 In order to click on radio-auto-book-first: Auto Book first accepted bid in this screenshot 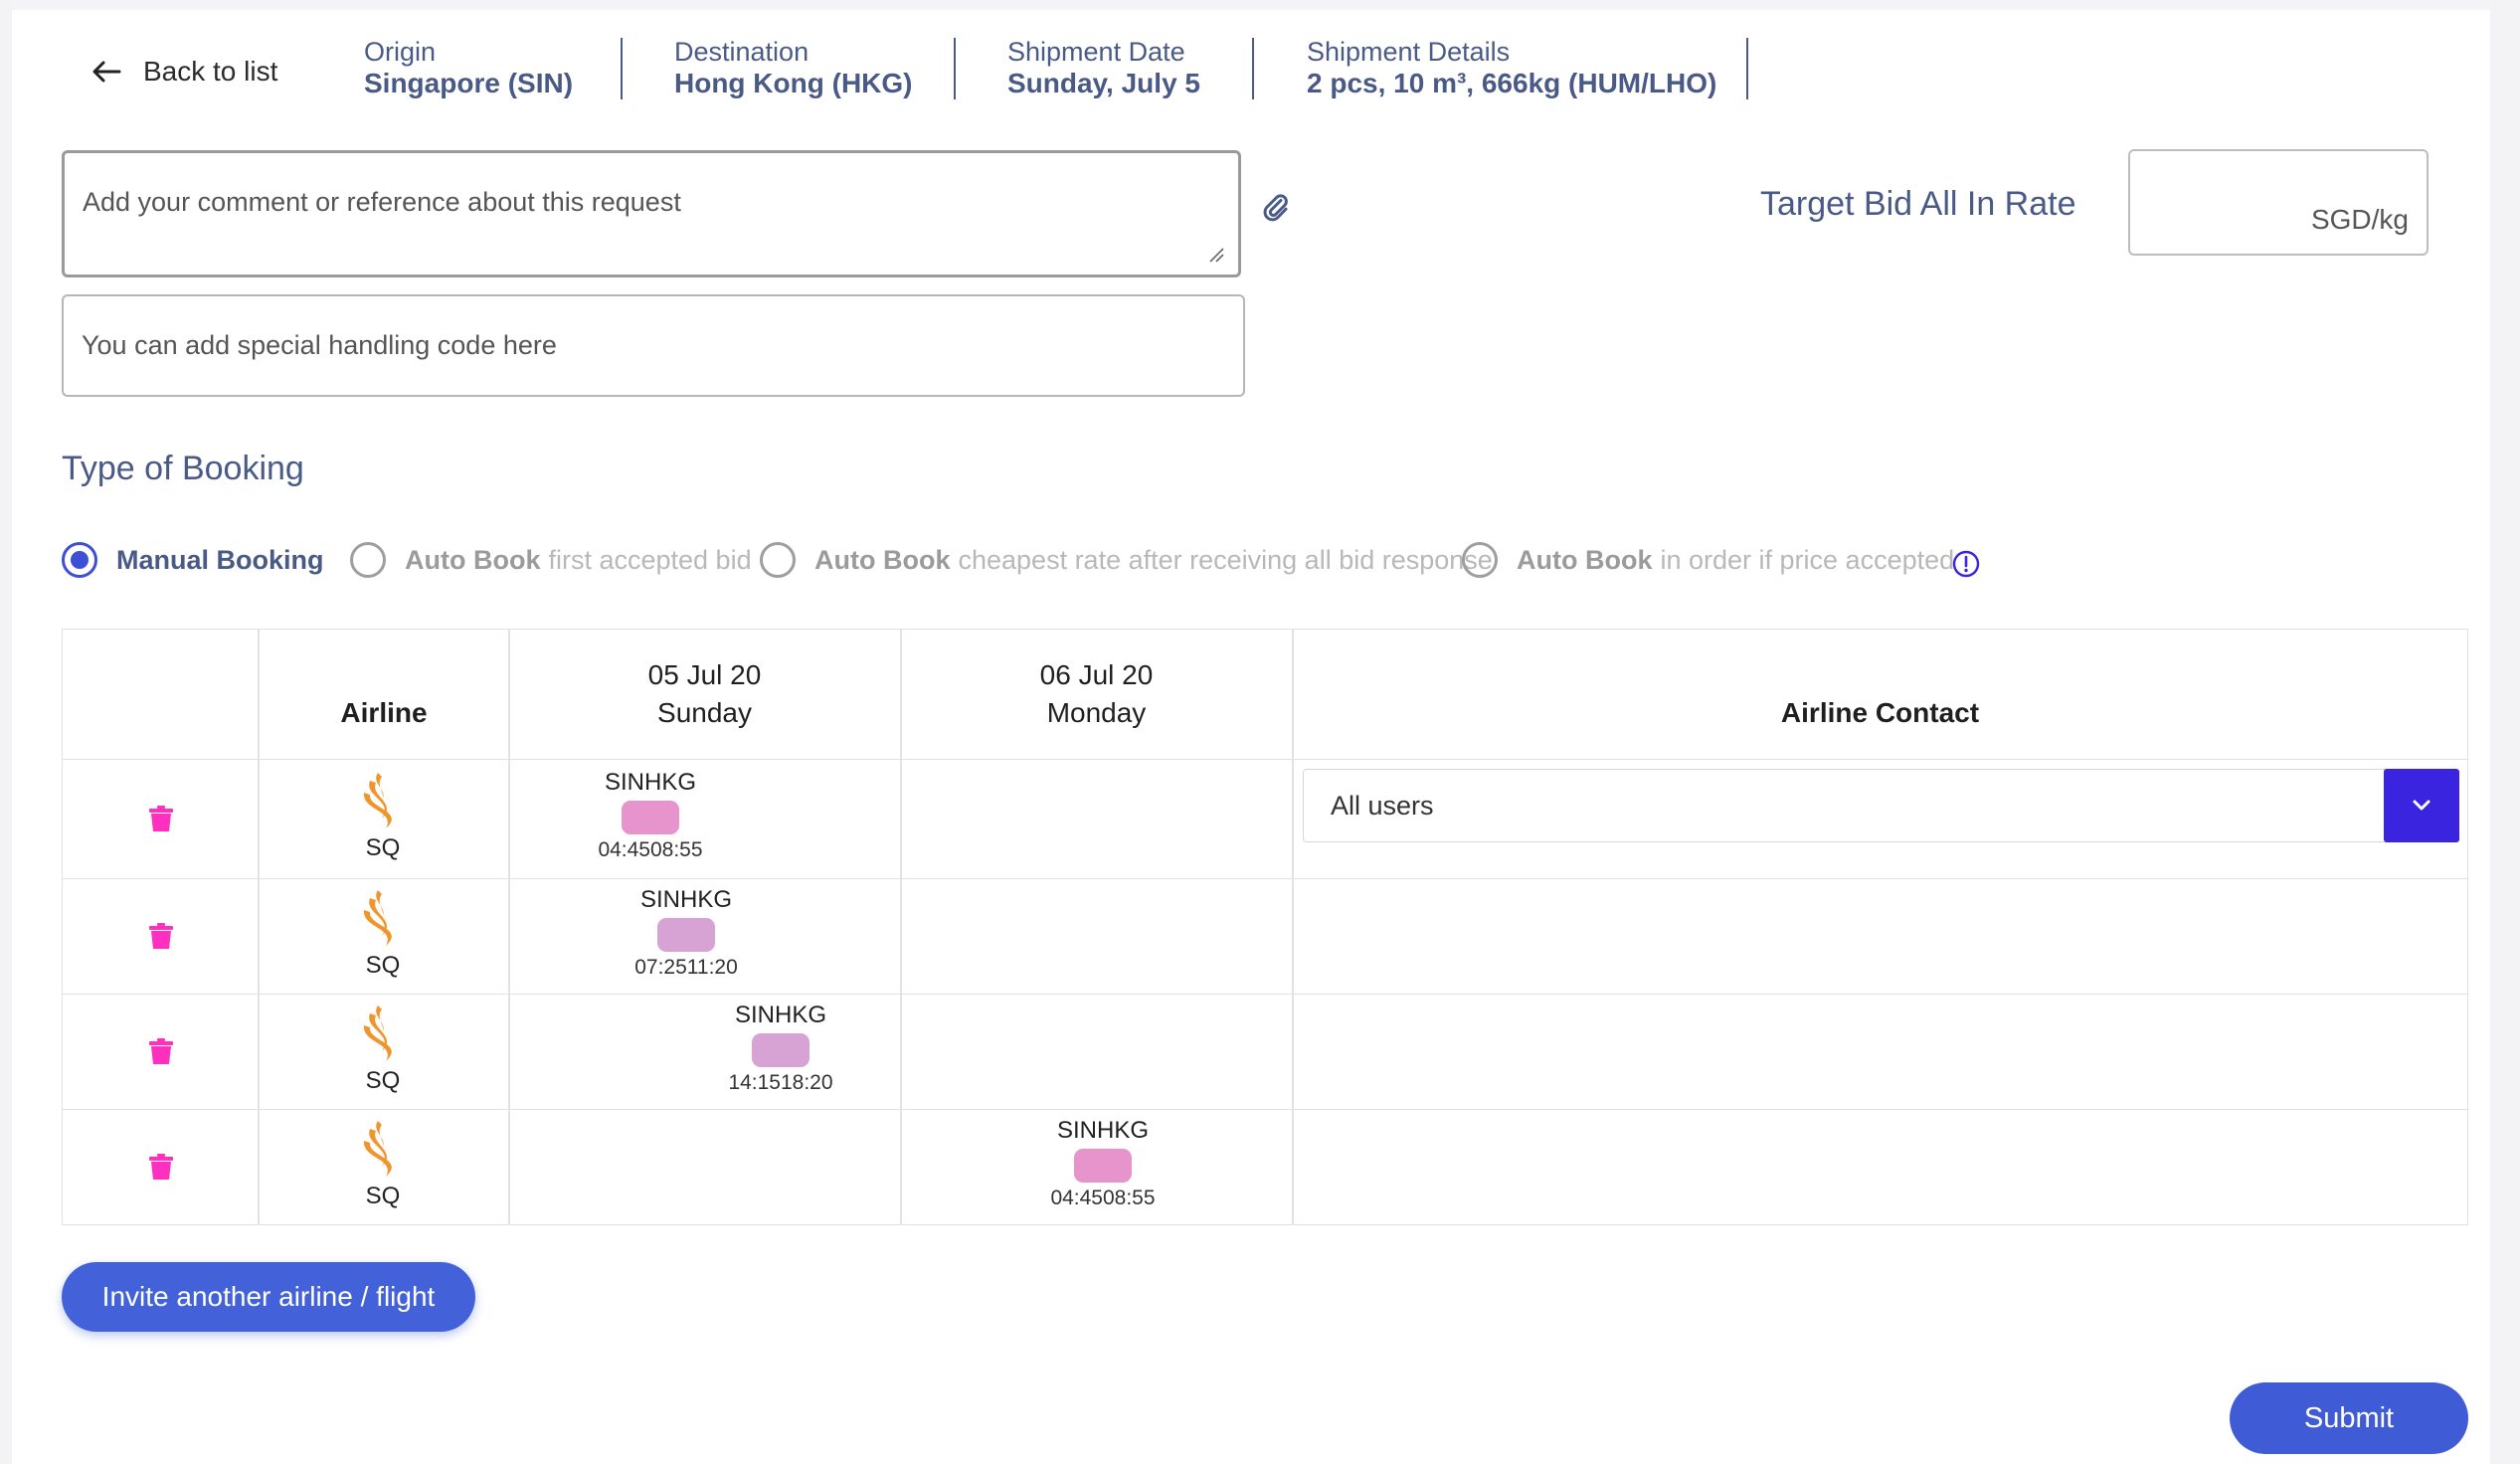, I will do `click(551, 560)`.